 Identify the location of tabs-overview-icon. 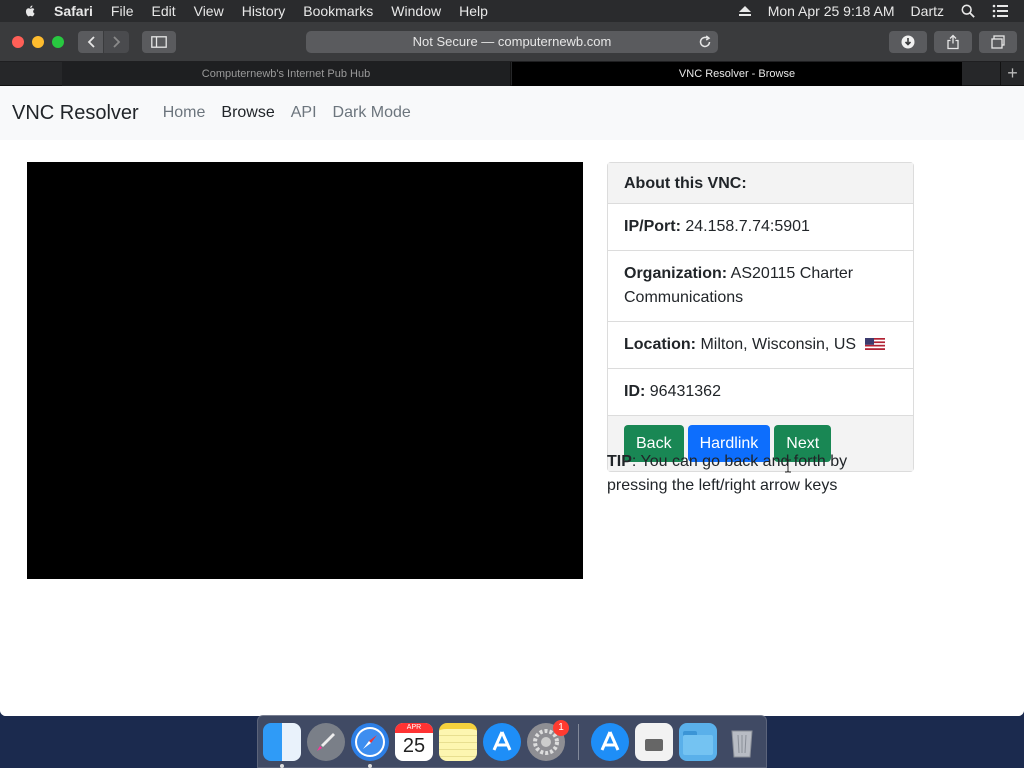
(998, 42).